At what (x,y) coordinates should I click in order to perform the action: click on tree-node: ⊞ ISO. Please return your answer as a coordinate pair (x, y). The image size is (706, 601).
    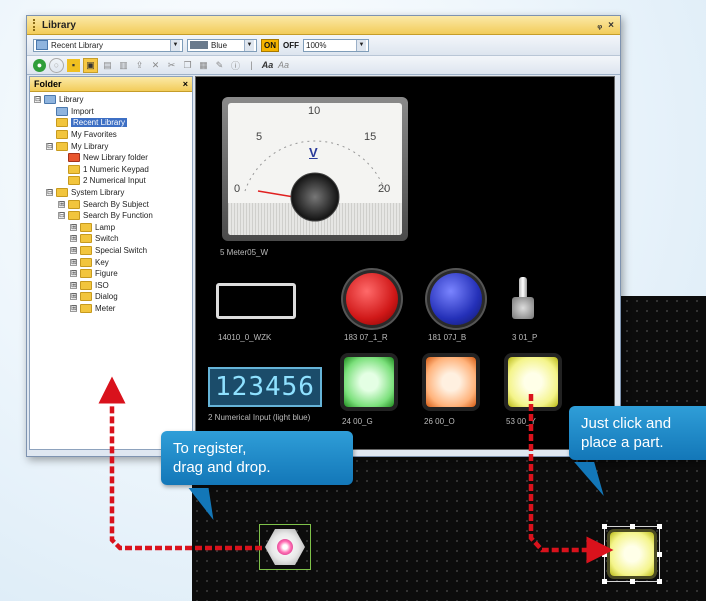
    Looking at the image, I should click on (111, 286).